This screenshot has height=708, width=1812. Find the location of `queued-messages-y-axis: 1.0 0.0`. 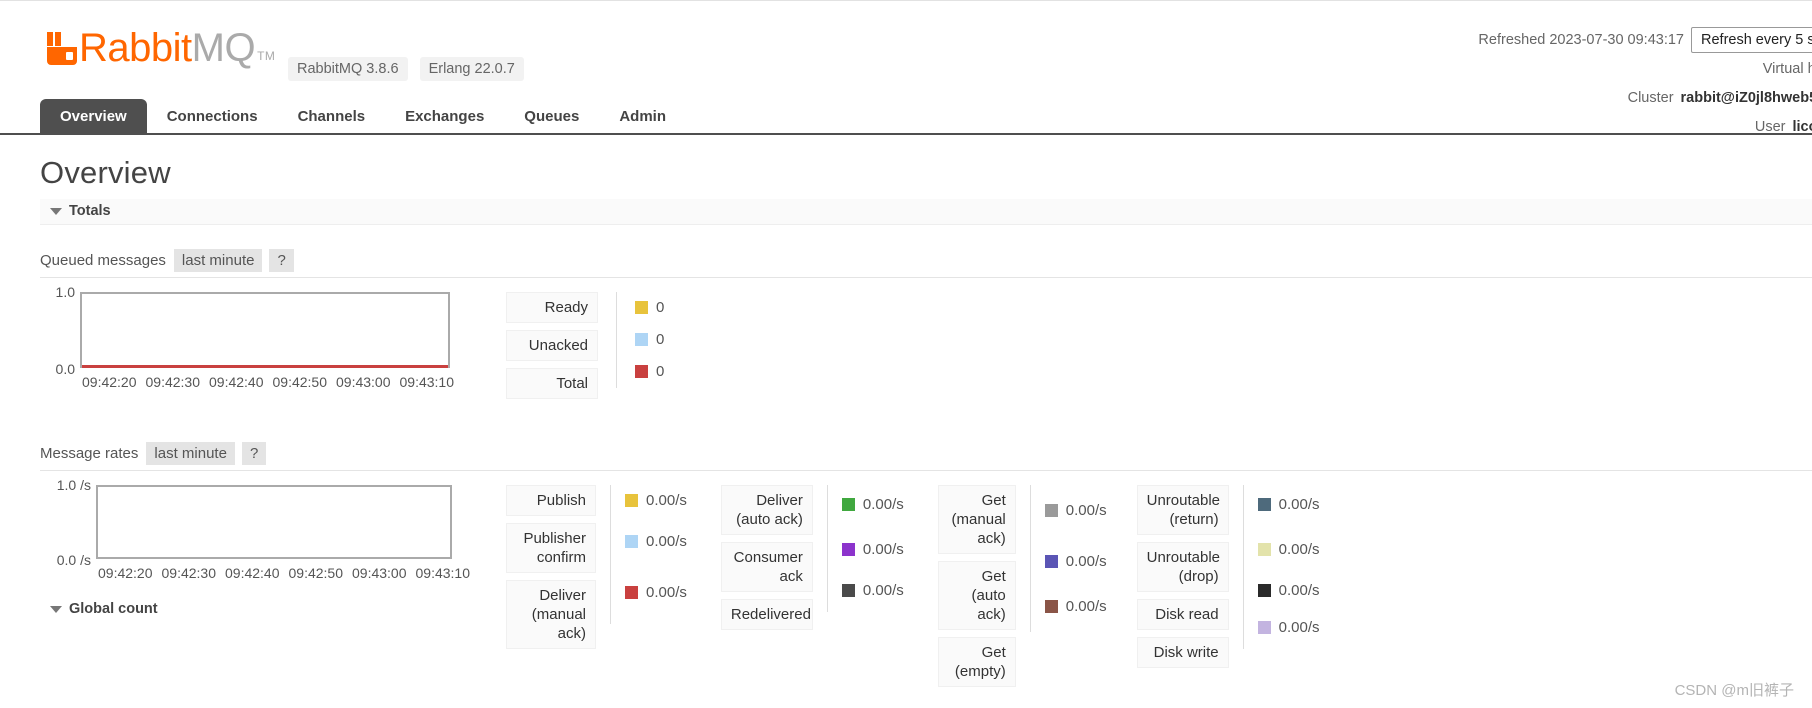

queued-messages-y-axis: 1.0 0.0 is located at coordinates (60, 330).